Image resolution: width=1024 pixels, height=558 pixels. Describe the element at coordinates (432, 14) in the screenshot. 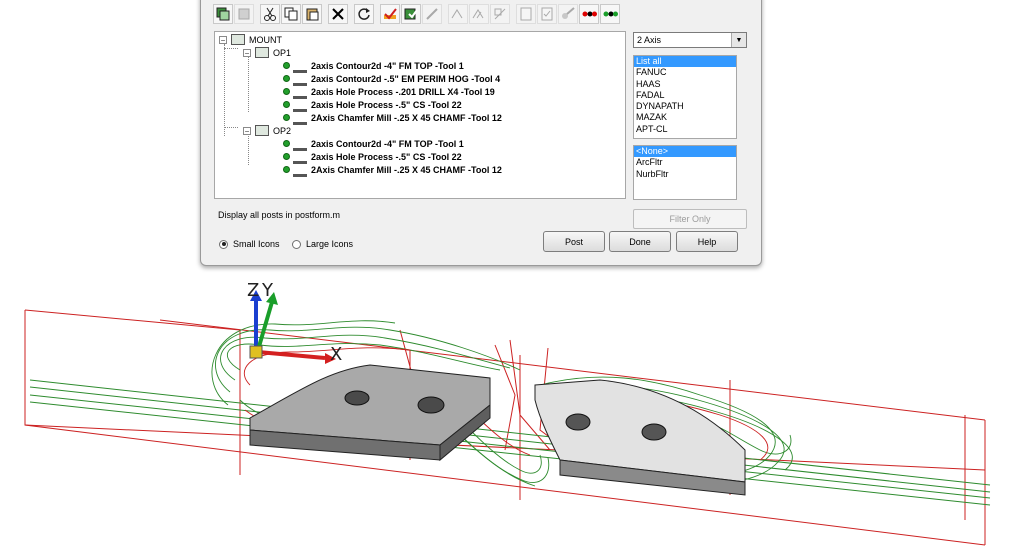

I see `simulate-icon` at that location.